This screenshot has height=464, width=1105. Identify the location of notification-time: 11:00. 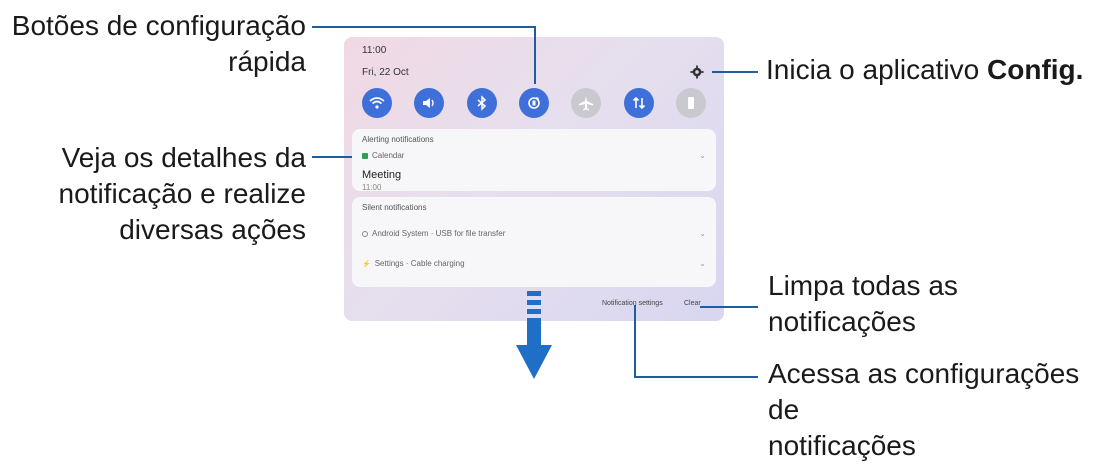
(372, 187).